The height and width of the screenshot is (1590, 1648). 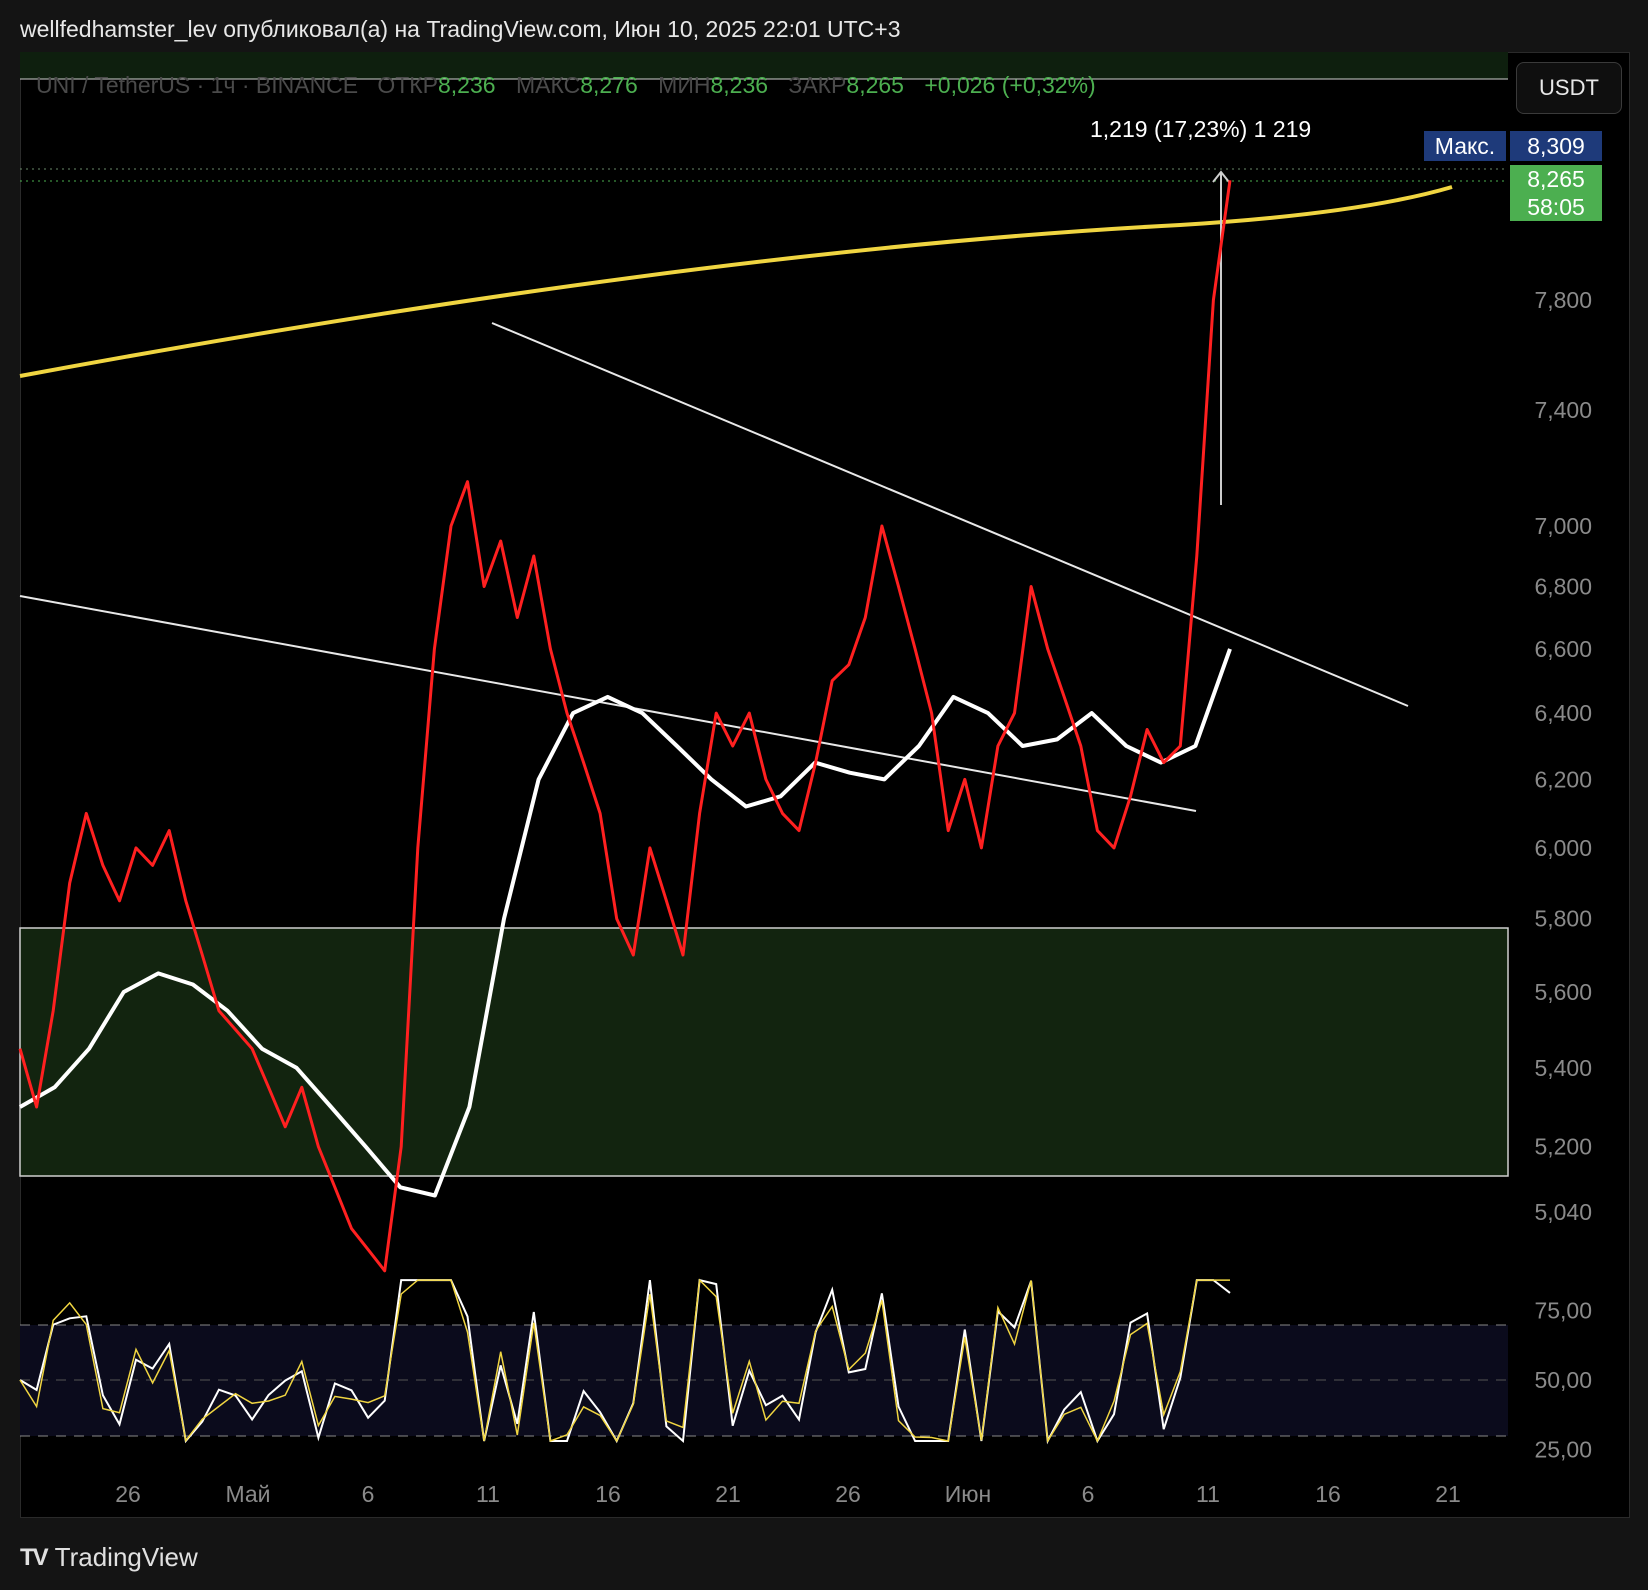 What do you see at coordinates (1556, 207) in the screenshot?
I see `countdown-tag: 58:05` at bounding box center [1556, 207].